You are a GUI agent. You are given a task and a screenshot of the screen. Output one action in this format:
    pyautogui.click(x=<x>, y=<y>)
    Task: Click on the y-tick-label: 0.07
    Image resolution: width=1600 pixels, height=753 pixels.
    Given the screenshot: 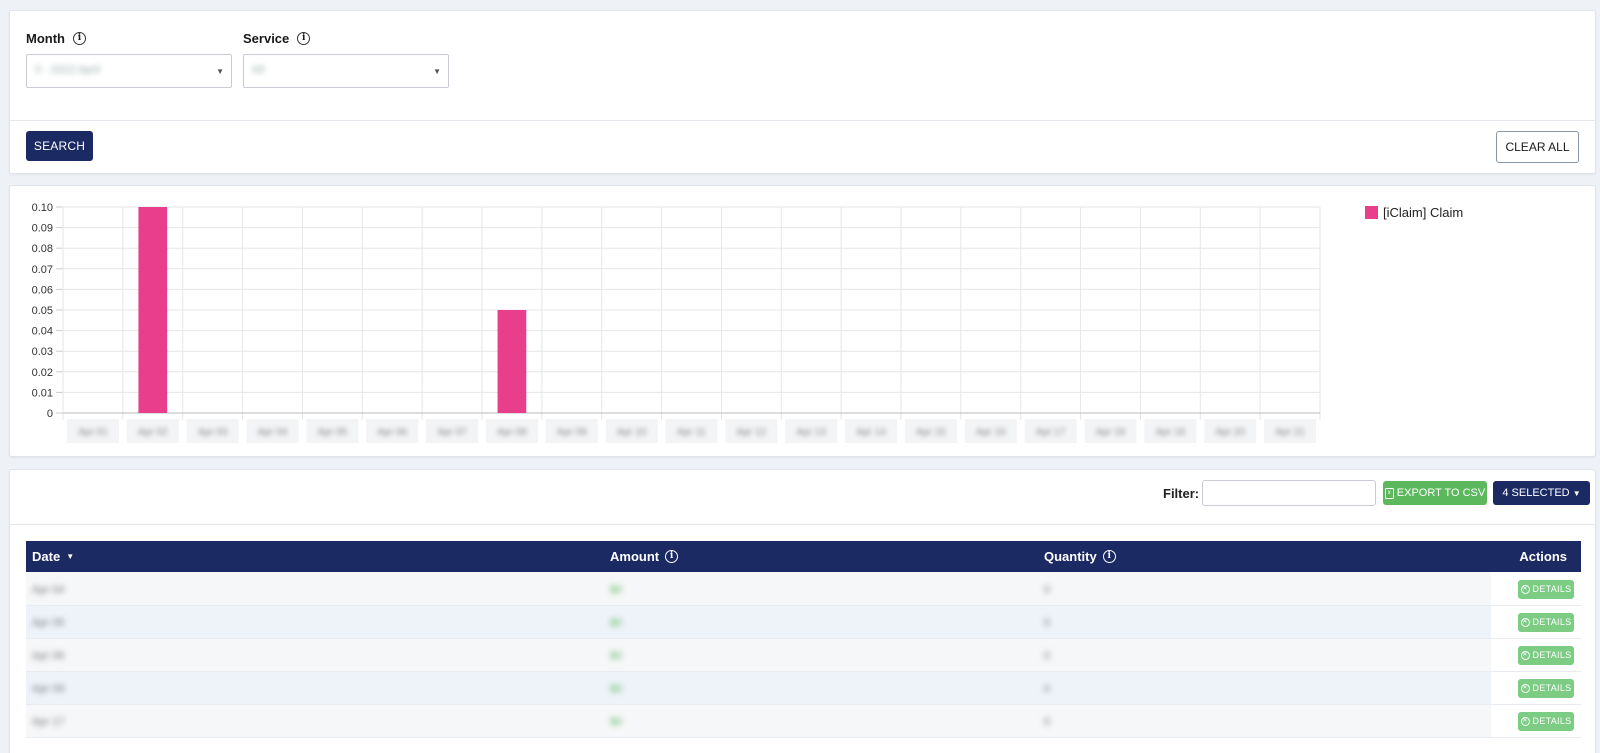 What is the action you would take?
    pyautogui.click(x=42, y=270)
    